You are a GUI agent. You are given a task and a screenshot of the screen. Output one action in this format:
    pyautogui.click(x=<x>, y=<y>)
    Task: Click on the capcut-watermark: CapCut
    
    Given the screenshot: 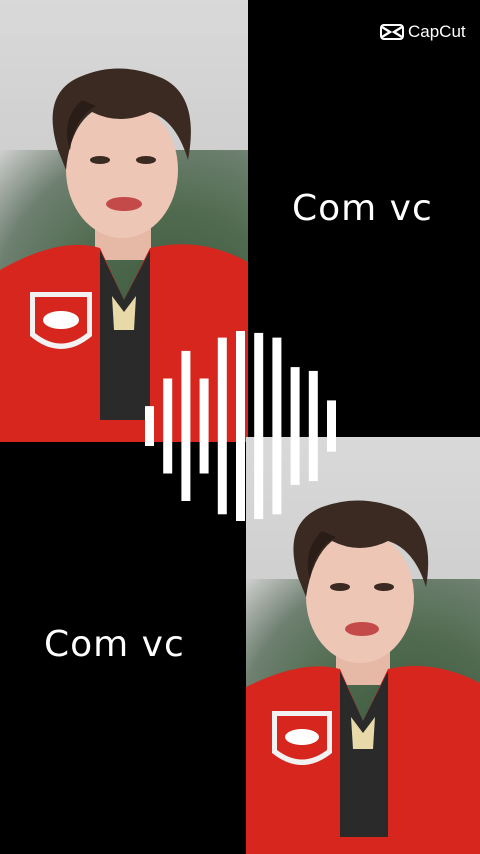 What is the action you would take?
    pyautogui.click(x=423, y=32)
    